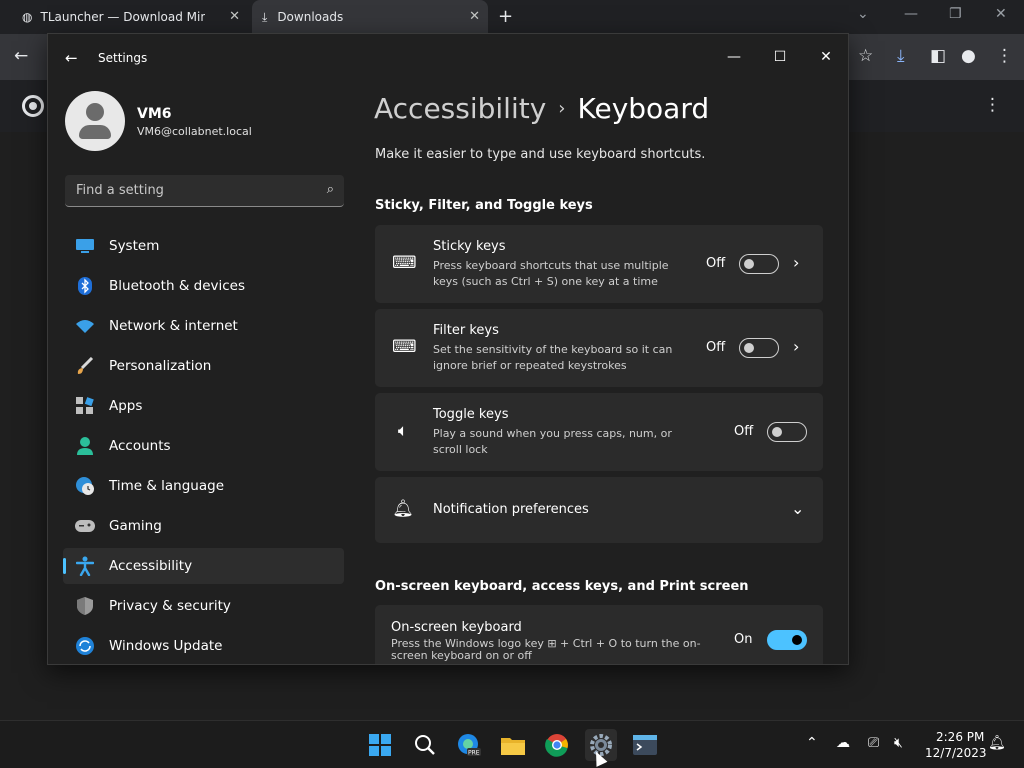 The width and height of the screenshot is (1024, 768). I want to click on filter-keys-icon: ⌨, so click(404, 347).